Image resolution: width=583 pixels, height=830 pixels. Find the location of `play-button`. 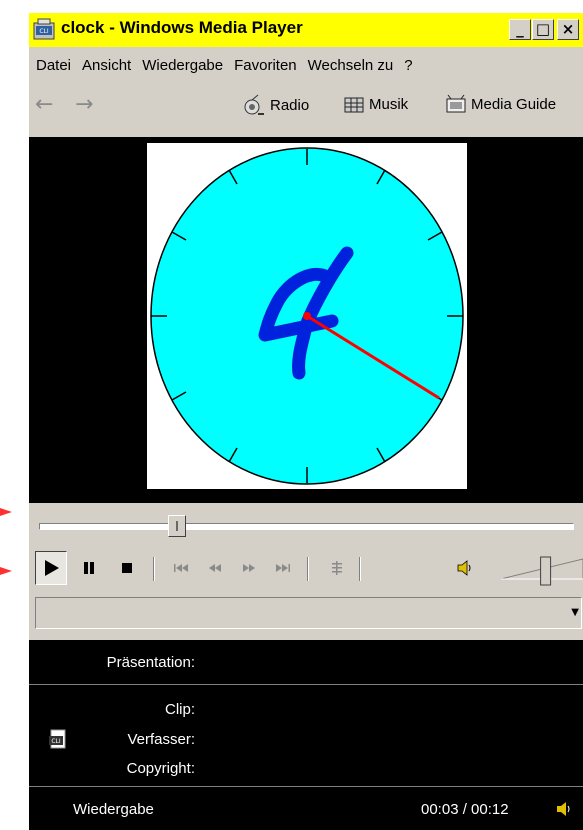

play-button is located at coordinates (51, 568).